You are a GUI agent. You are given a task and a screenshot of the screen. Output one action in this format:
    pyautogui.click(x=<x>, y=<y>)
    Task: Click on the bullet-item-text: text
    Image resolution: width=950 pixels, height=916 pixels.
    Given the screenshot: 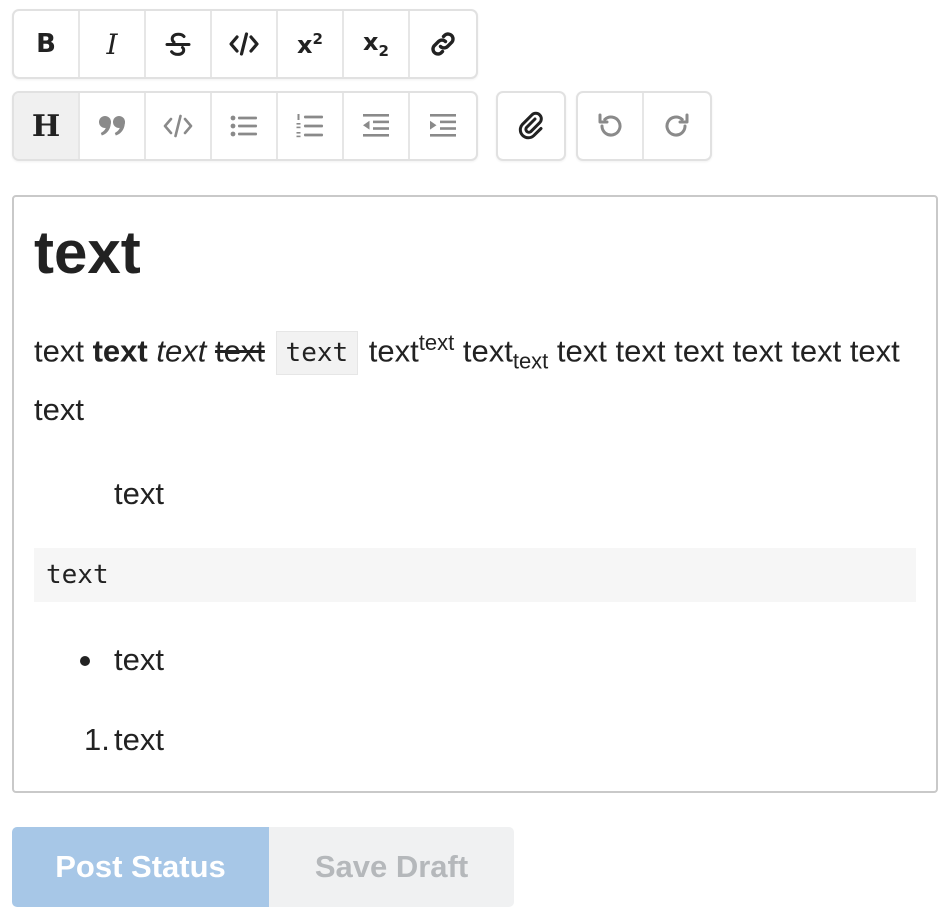 What is the action you would take?
    pyautogui.click(x=139, y=659)
    